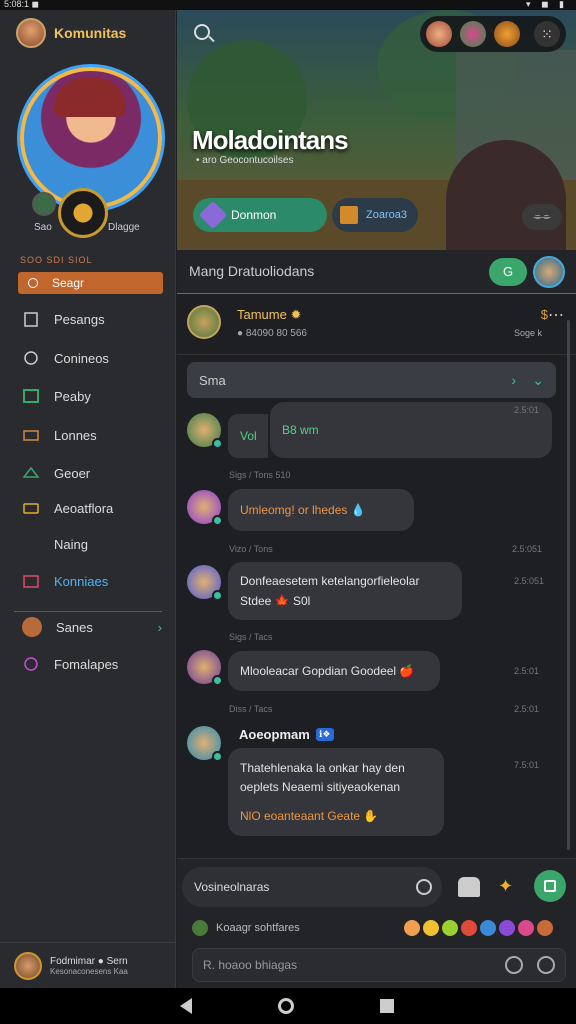  What do you see at coordinates (204, 34) in the screenshot?
I see `search-button` at bounding box center [204, 34].